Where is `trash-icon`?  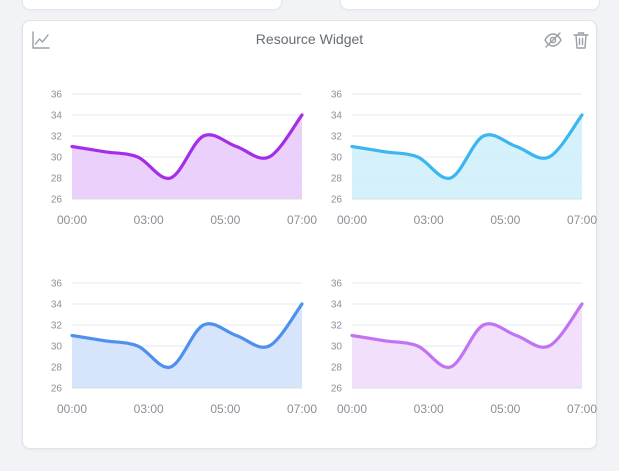
trash-icon is located at coordinates (581, 40).